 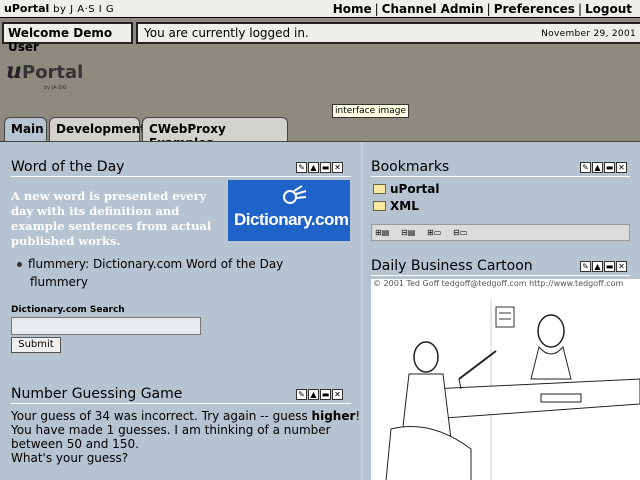 What do you see at coordinates (608, 9) in the screenshot?
I see `nav-logout-link: Logout` at bounding box center [608, 9].